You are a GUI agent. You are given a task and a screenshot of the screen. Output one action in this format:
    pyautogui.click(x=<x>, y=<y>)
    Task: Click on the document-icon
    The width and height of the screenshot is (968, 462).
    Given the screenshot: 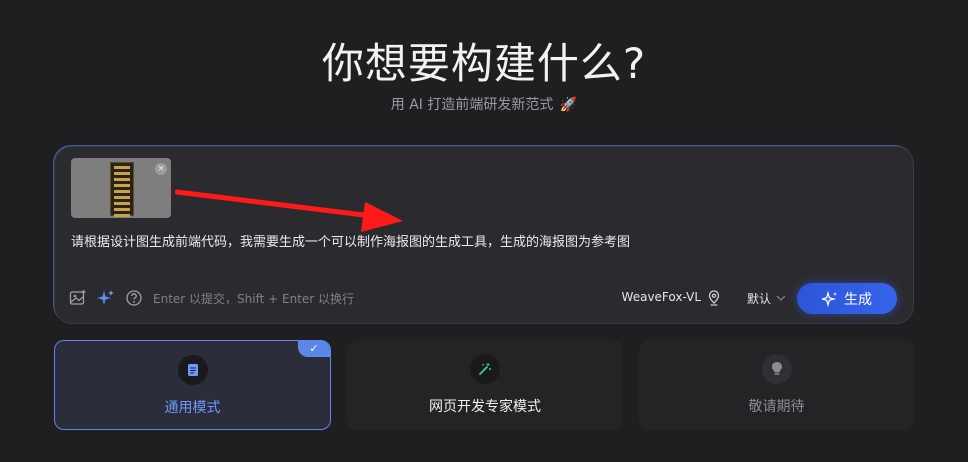 What is the action you would take?
    pyautogui.click(x=192, y=370)
    